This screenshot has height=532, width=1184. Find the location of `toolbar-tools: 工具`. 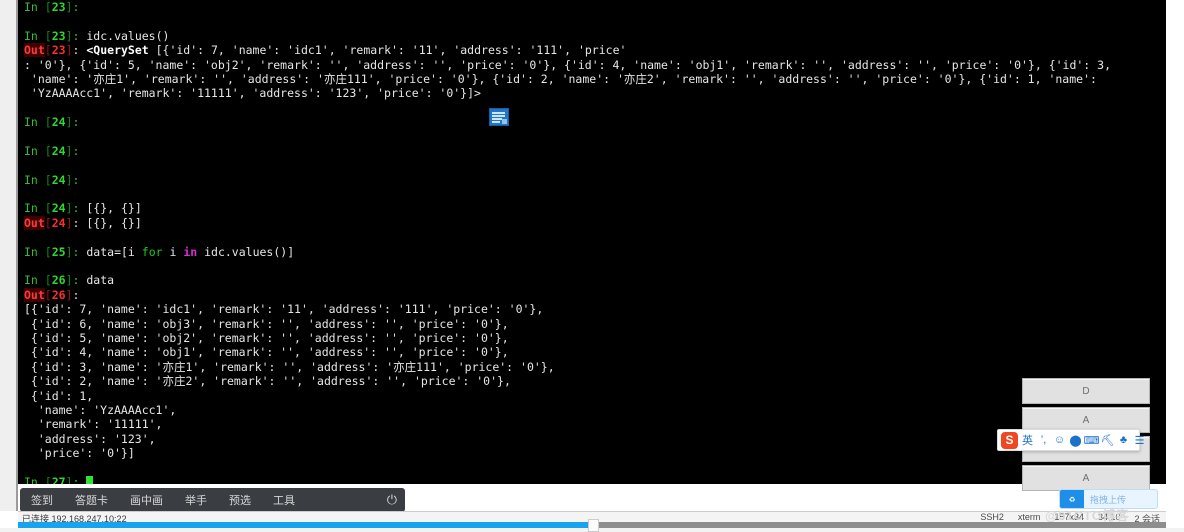

toolbar-tools: 工具 is located at coordinates (284, 500).